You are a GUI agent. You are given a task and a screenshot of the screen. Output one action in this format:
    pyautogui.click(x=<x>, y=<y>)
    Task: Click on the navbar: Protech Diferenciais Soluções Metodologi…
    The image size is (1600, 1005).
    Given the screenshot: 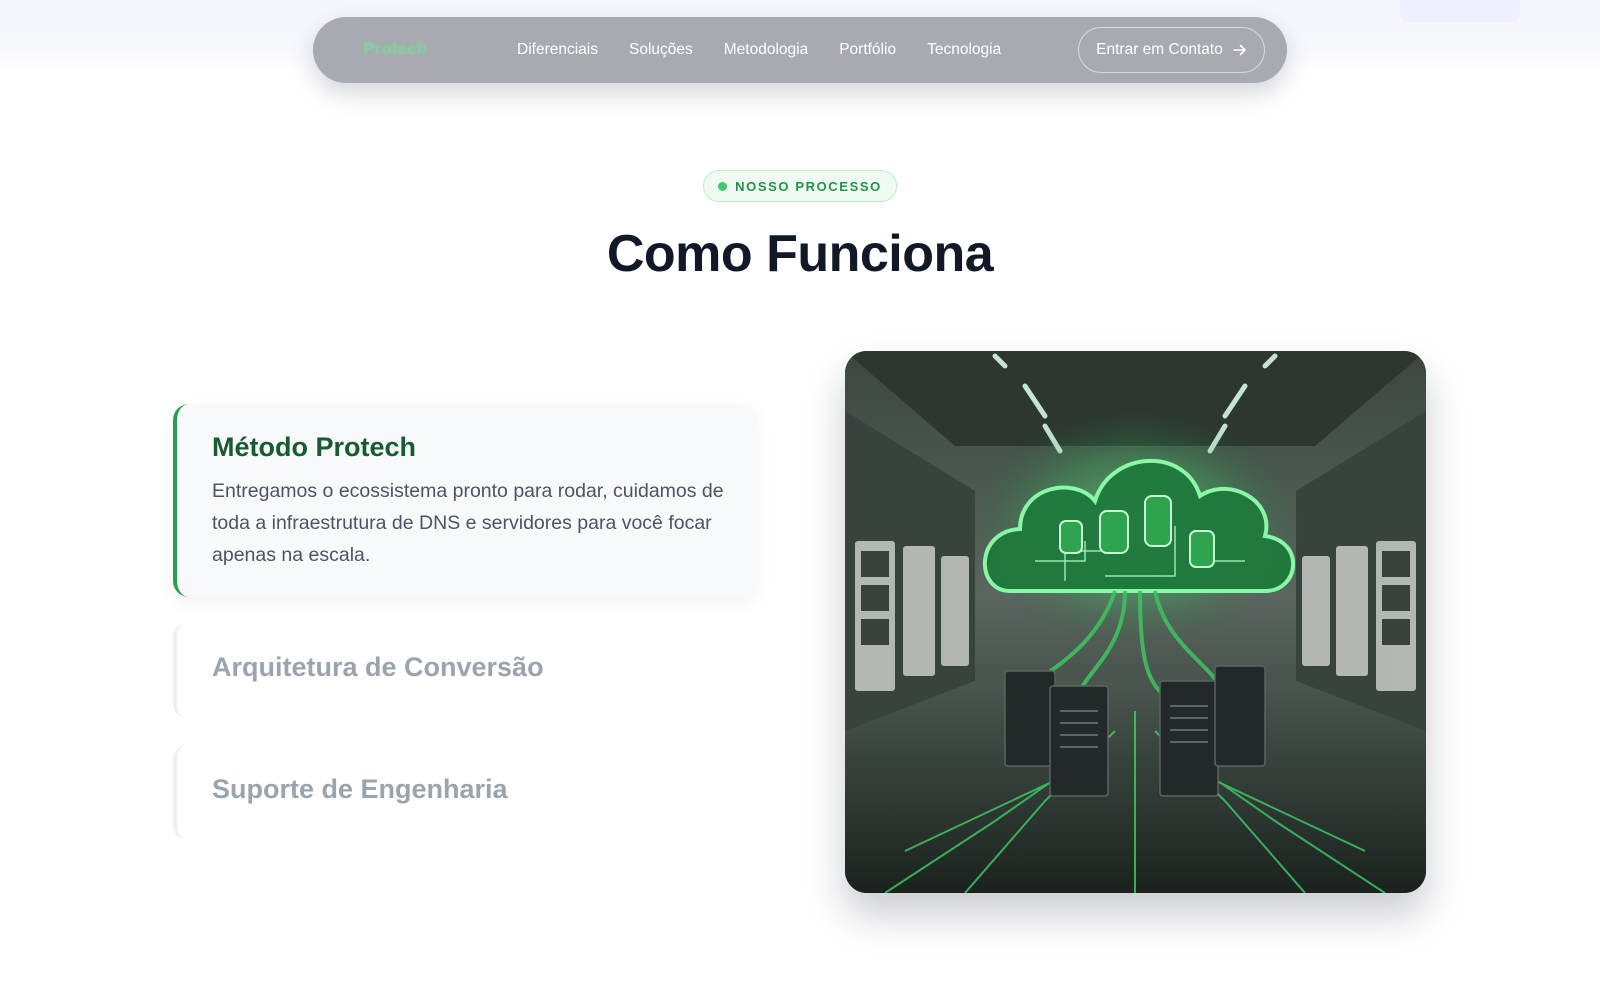 What is the action you would take?
    pyautogui.click(x=800, y=50)
    